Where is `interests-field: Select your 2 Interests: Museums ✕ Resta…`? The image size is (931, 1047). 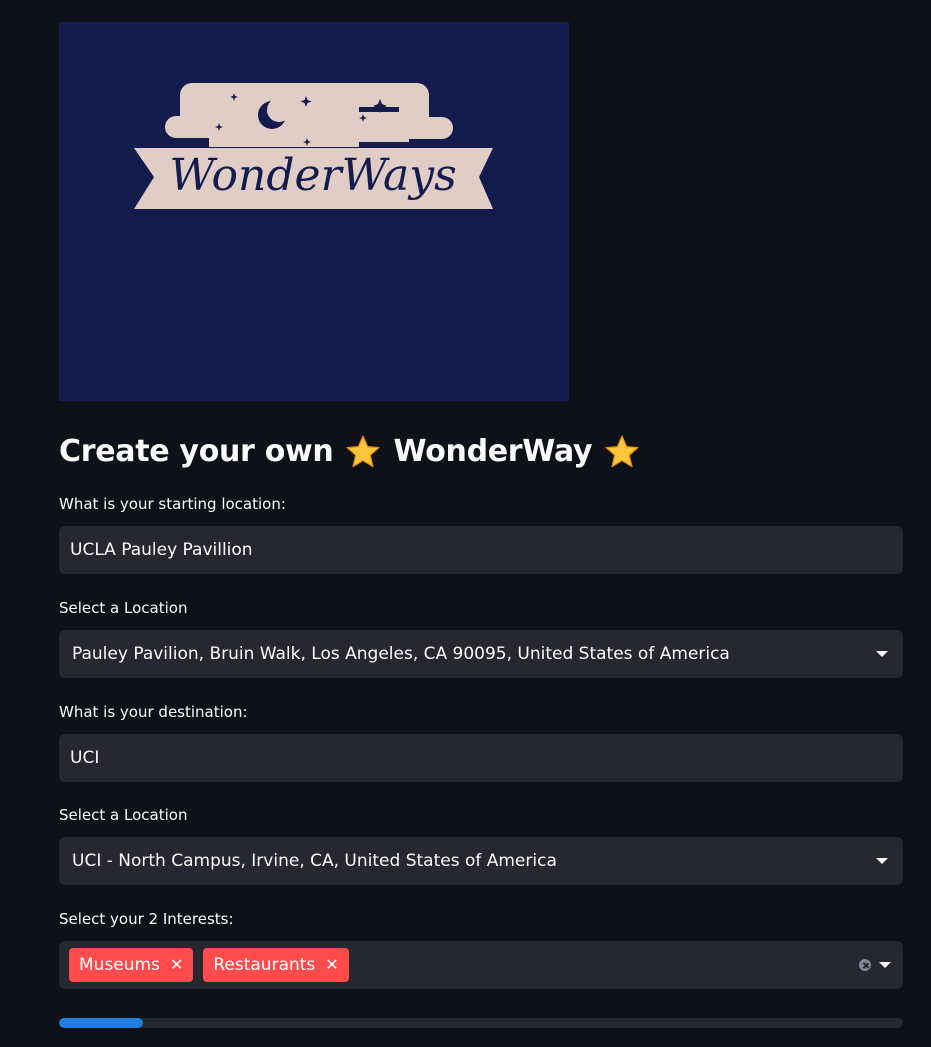 interests-field: Select your 2 Interests: Museums ✕ Resta… is located at coordinates (481, 949).